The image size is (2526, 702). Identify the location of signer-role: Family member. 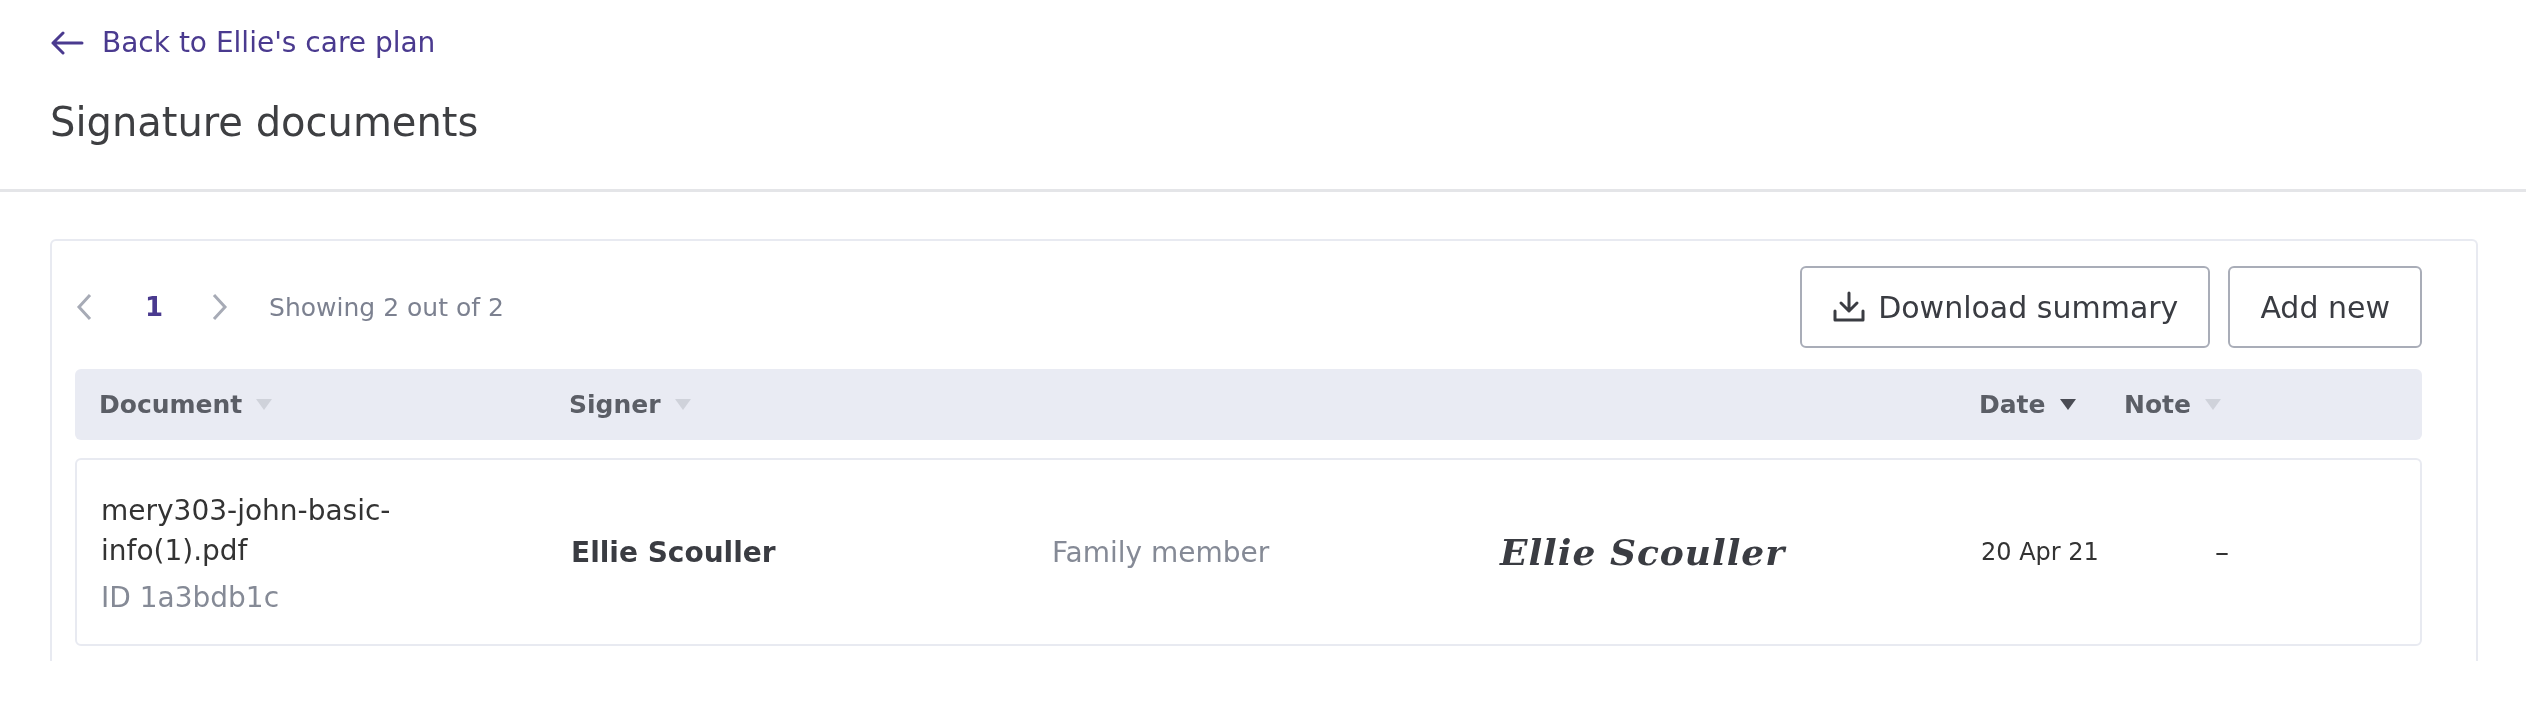
(1161, 552).